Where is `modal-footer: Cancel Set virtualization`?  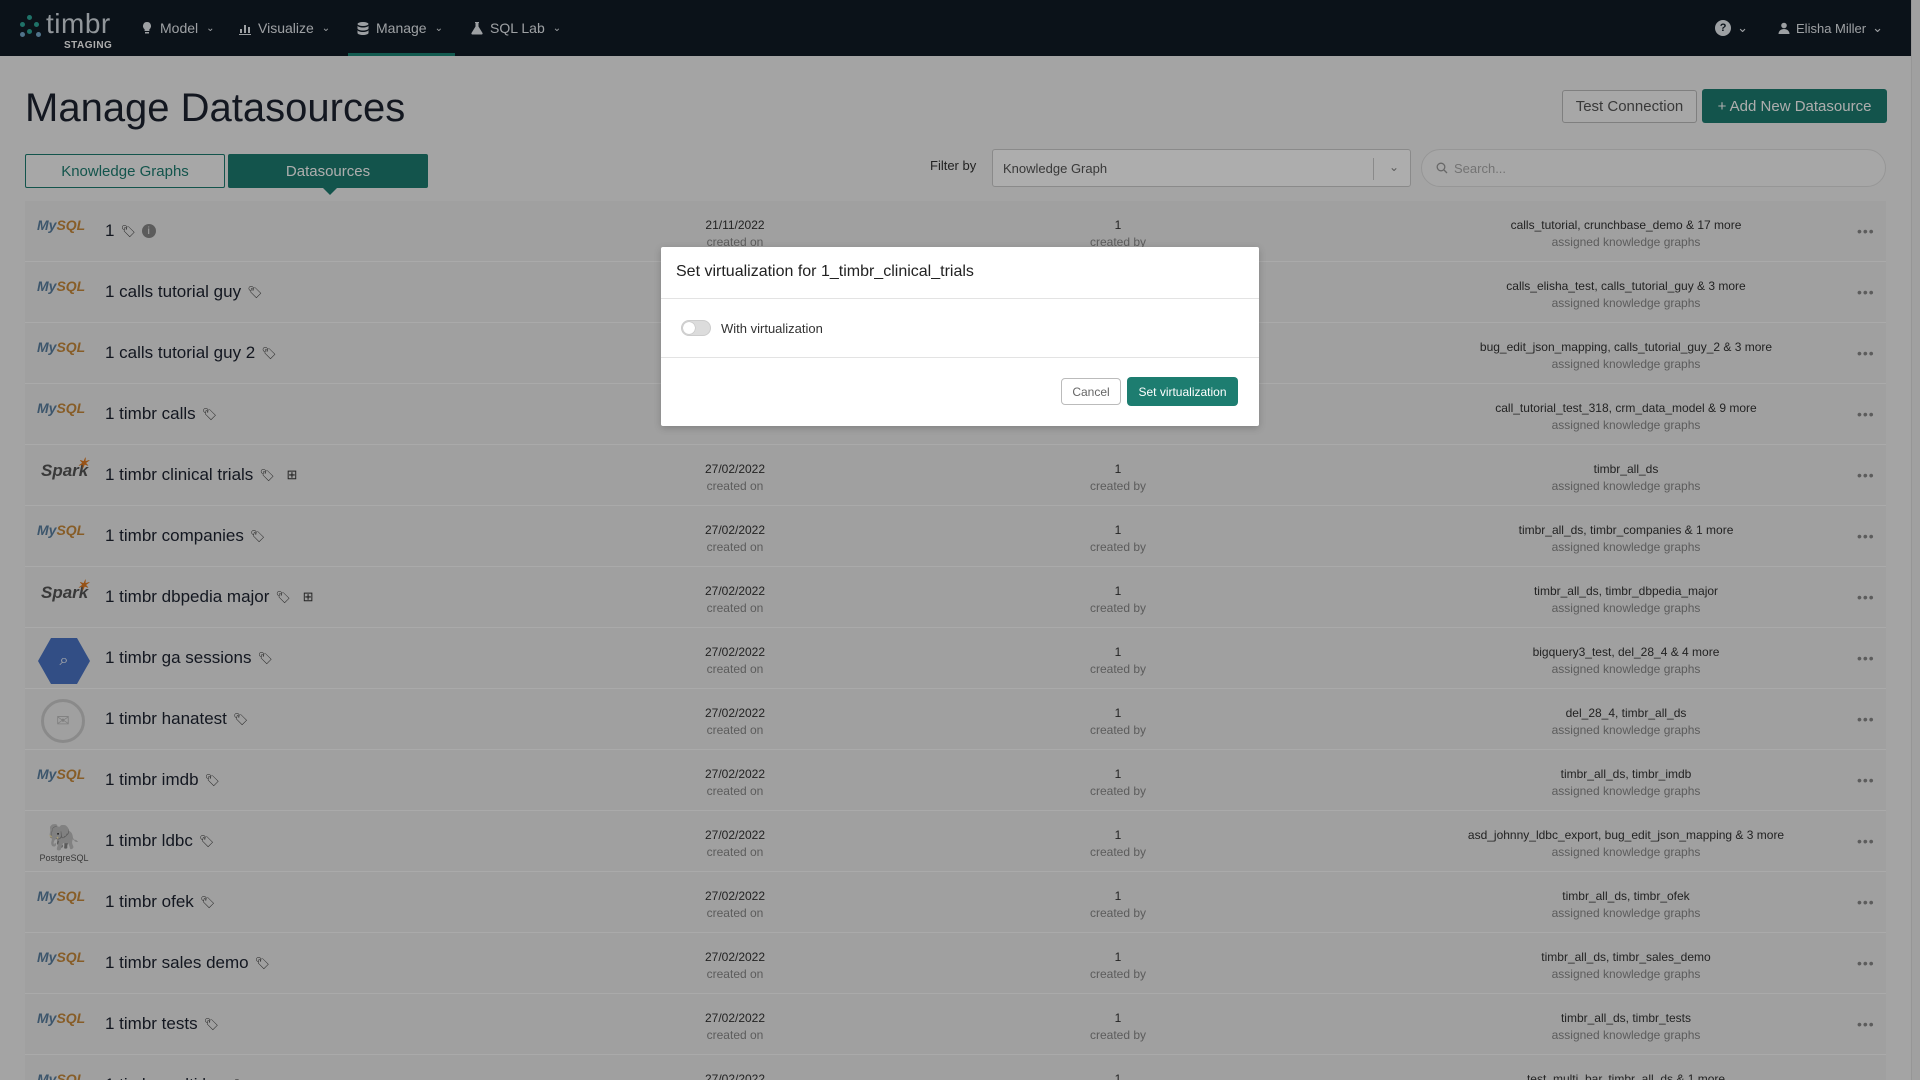
modal-footer: Cancel Set virtualization is located at coordinates (960, 391).